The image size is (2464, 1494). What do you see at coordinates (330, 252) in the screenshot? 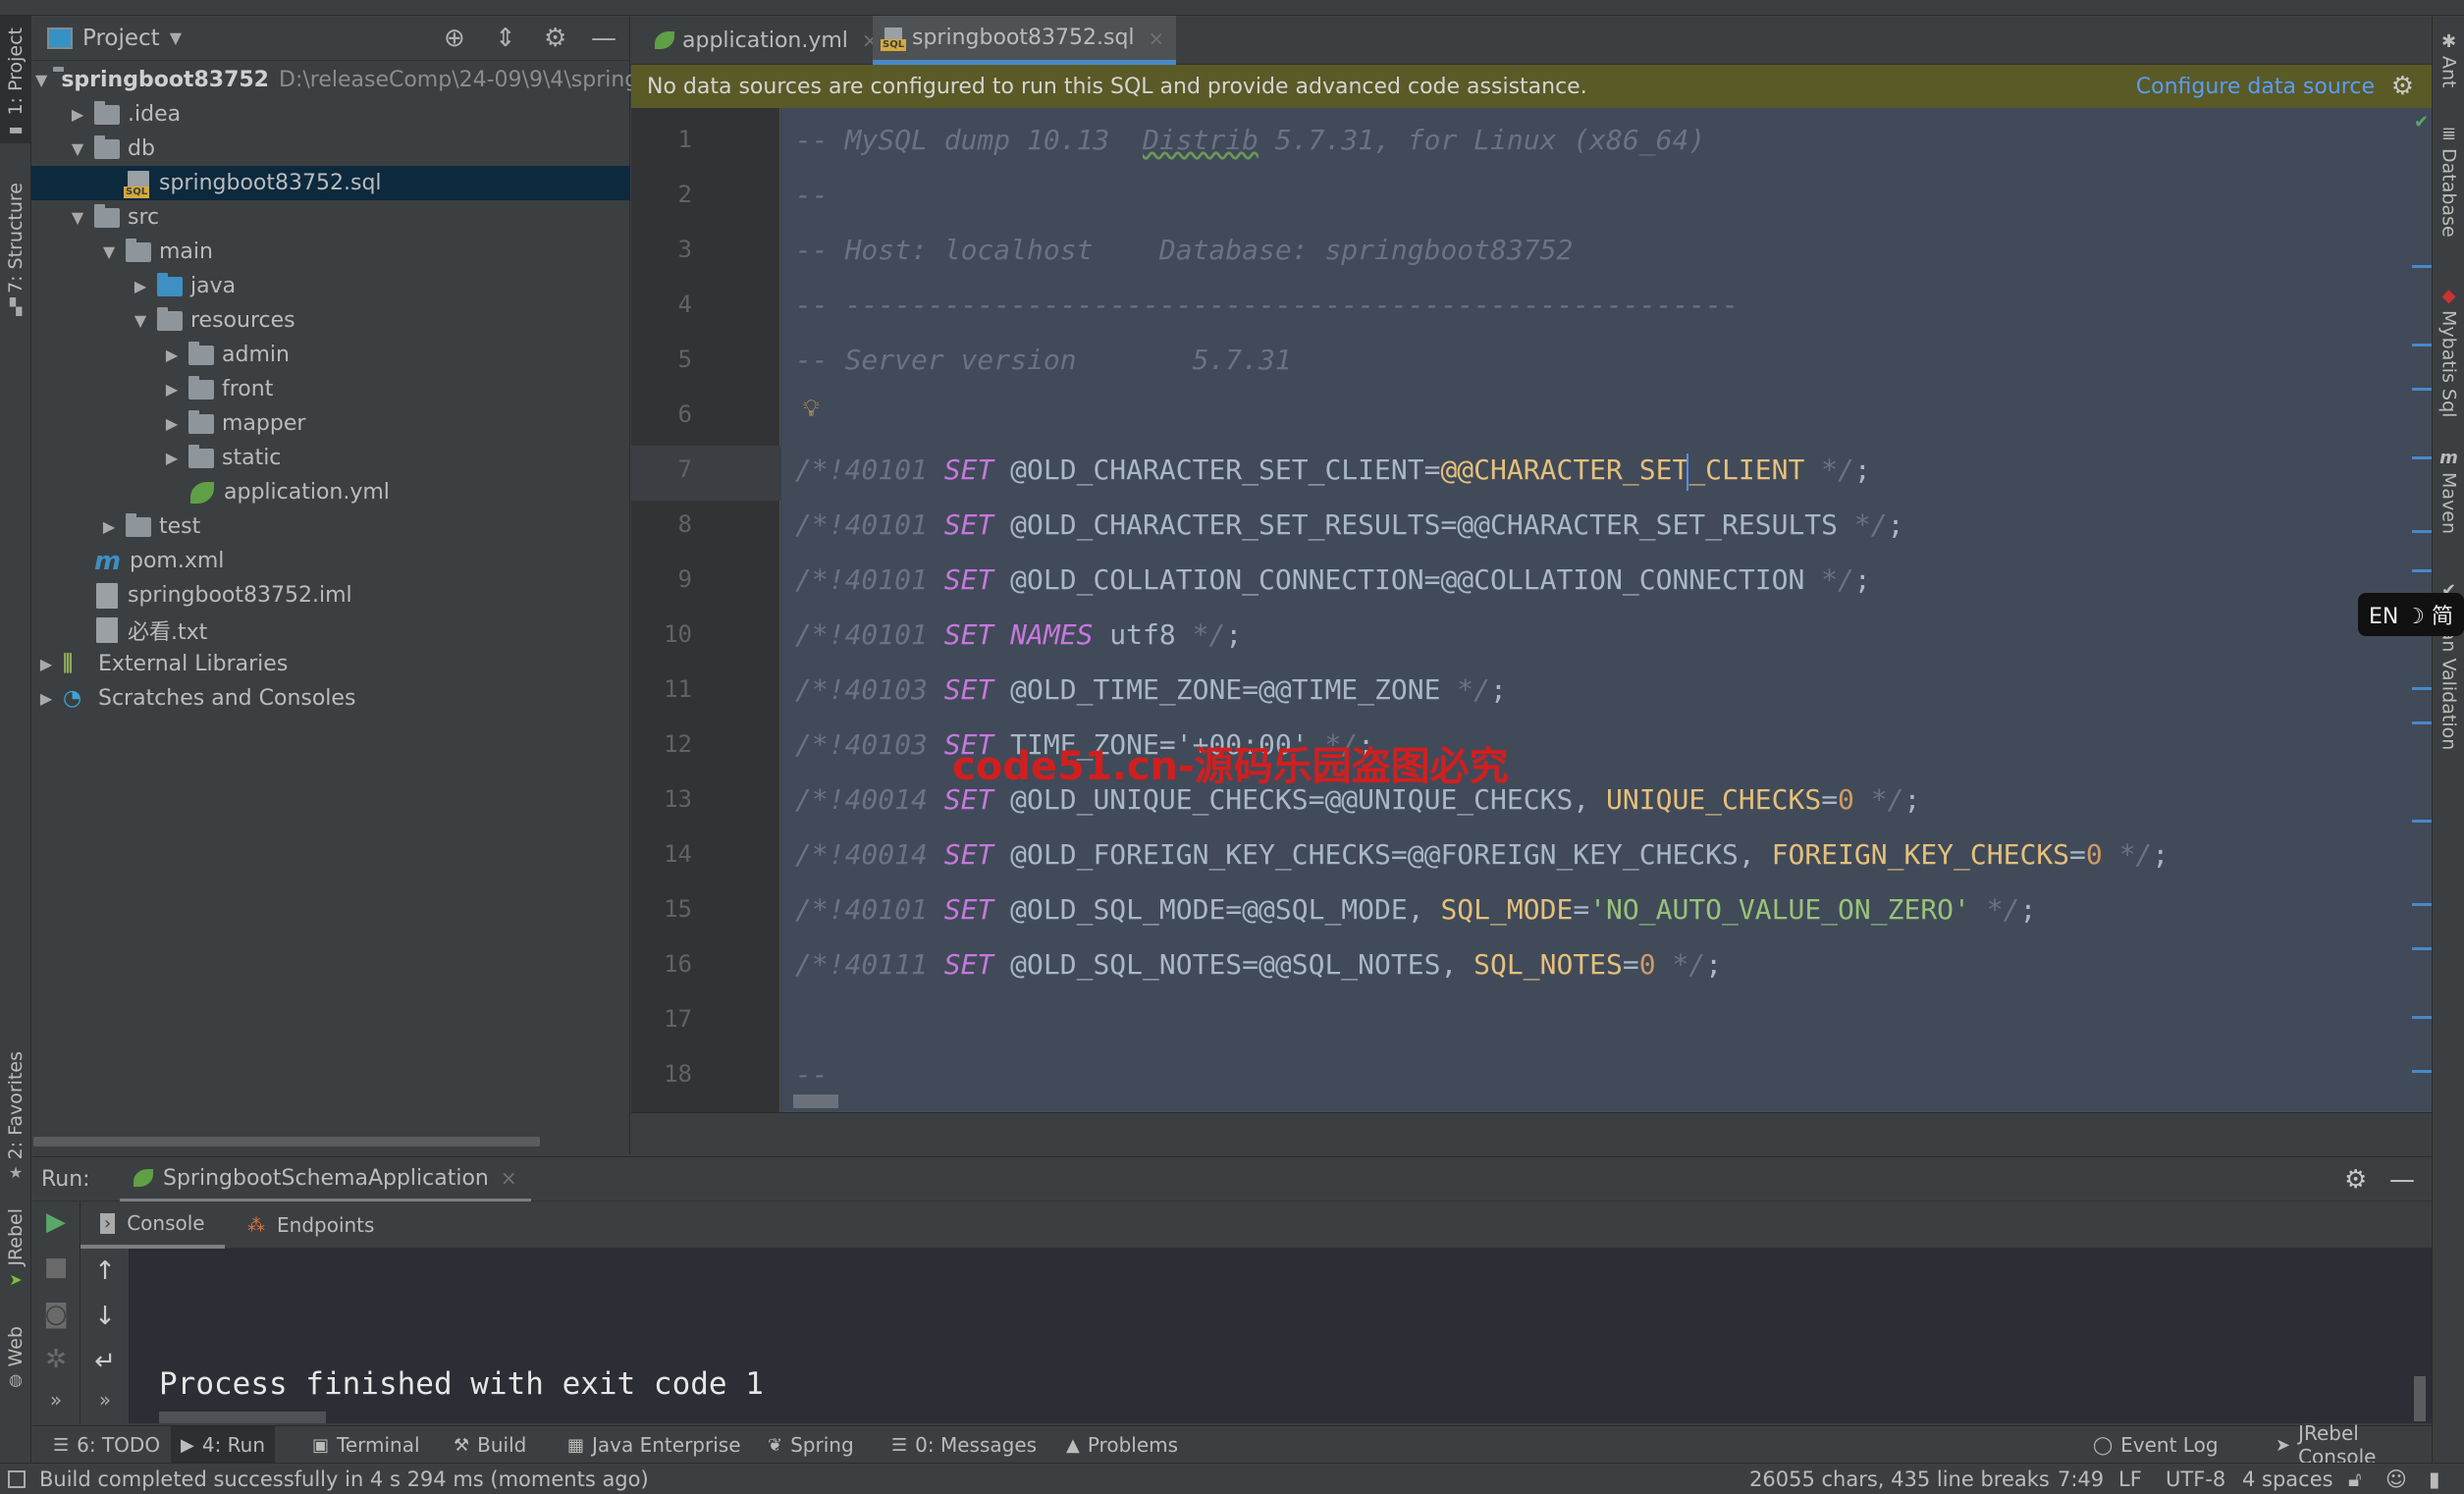
I see `tree-item: ▼ main` at bounding box center [330, 252].